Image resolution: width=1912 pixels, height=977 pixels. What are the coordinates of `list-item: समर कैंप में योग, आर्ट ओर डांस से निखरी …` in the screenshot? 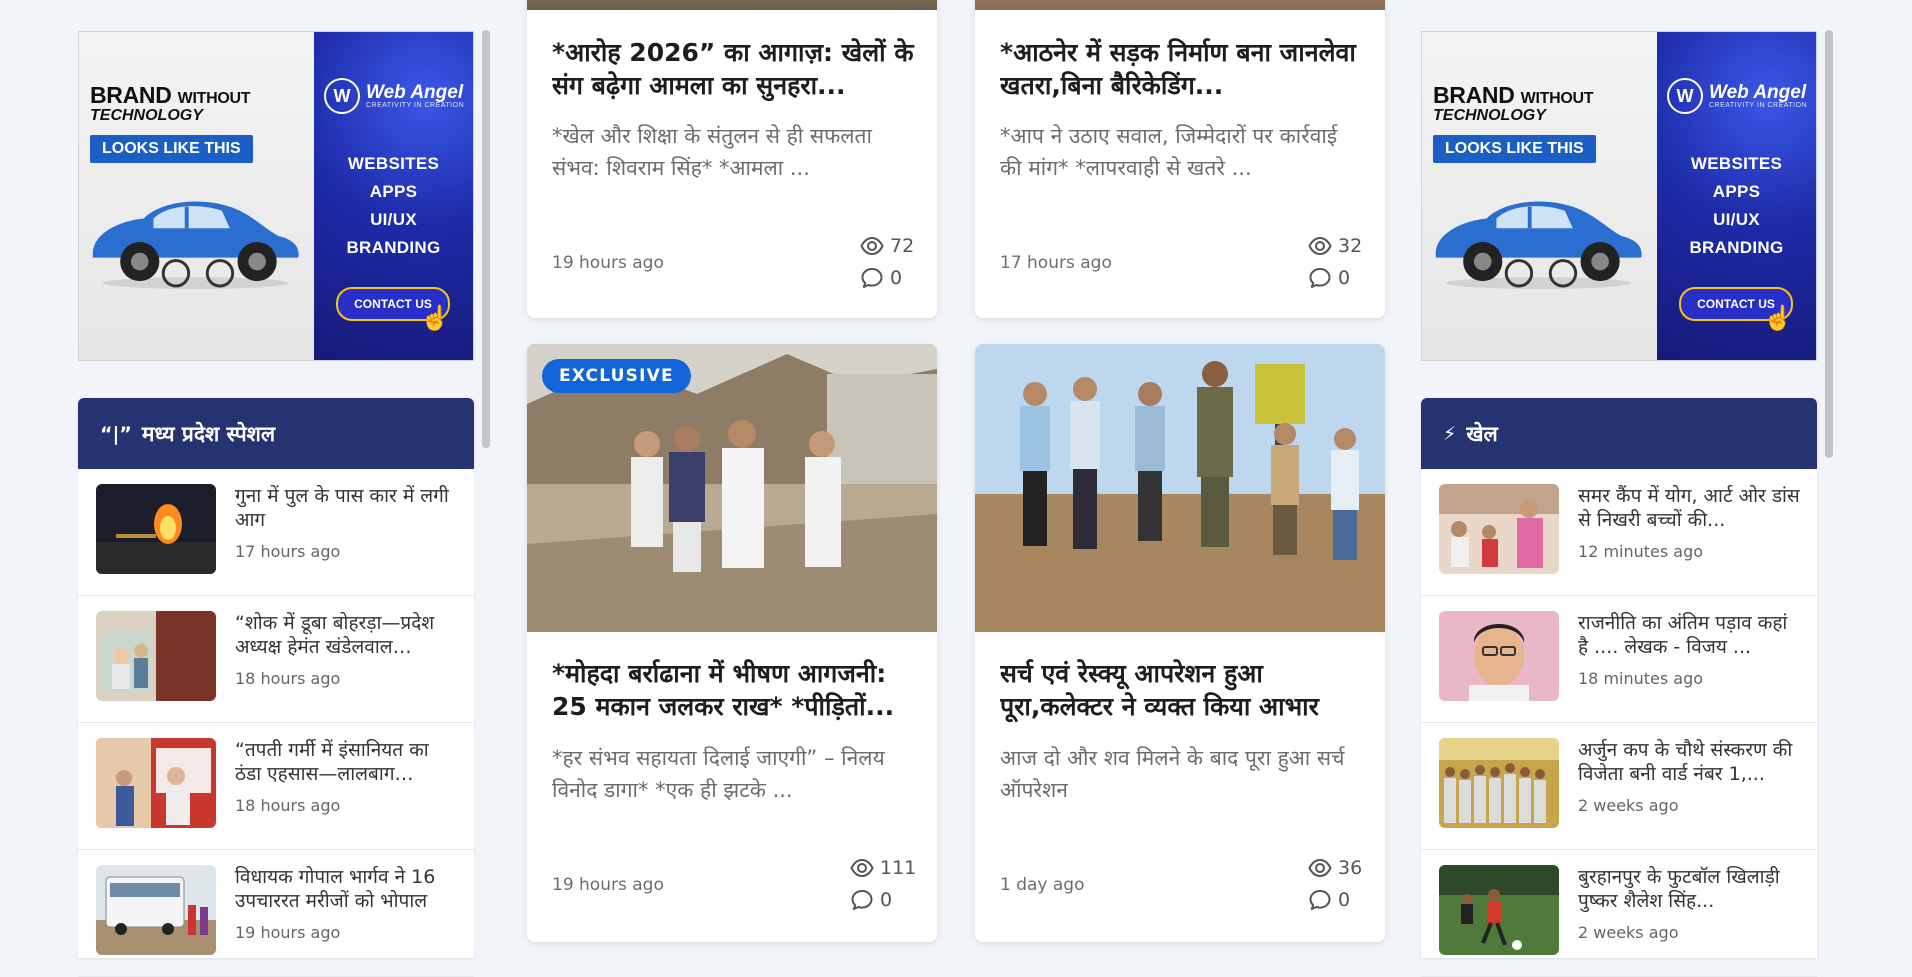 It's located at (1619, 532).